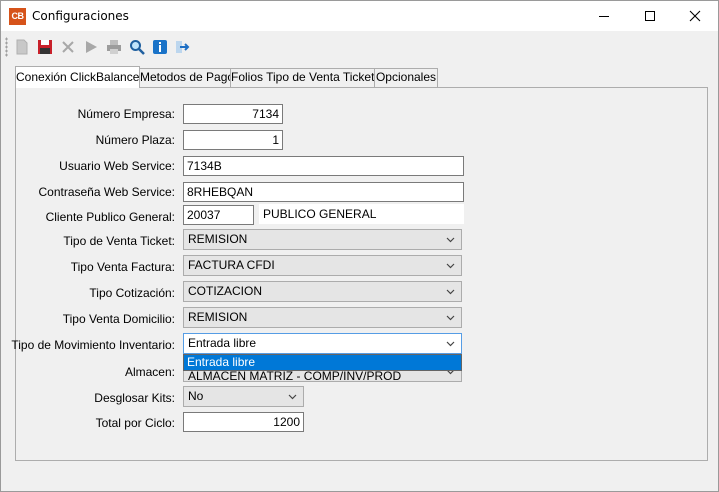  What do you see at coordinates (231, 265) in the screenshot?
I see `tipo-venta-factura-value: FACTURA CFDI` at bounding box center [231, 265].